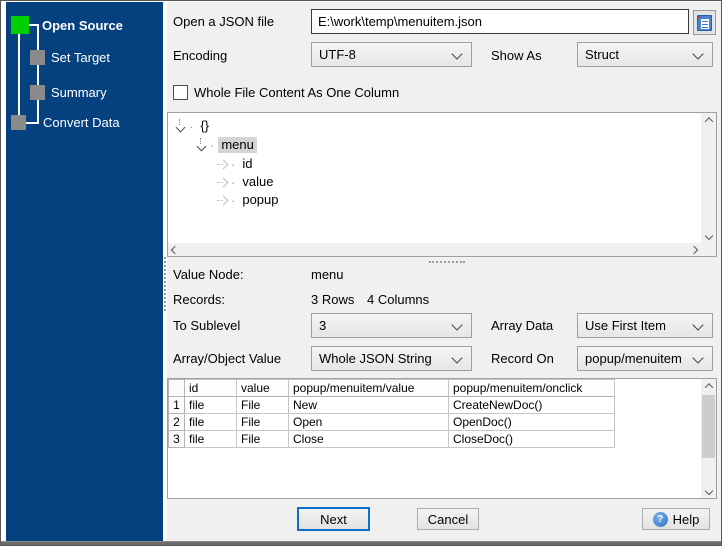  I want to click on help-button: ? Help, so click(676, 519).